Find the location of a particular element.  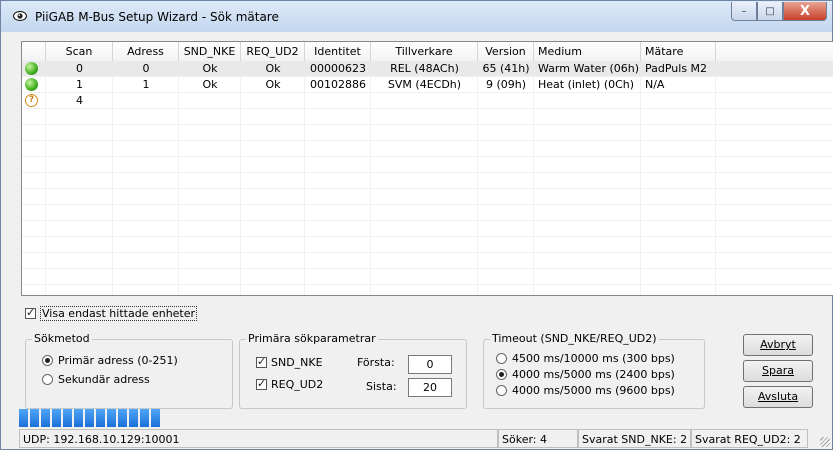

checkbox-label: REQ_UD2 is located at coordinates (297, 384).